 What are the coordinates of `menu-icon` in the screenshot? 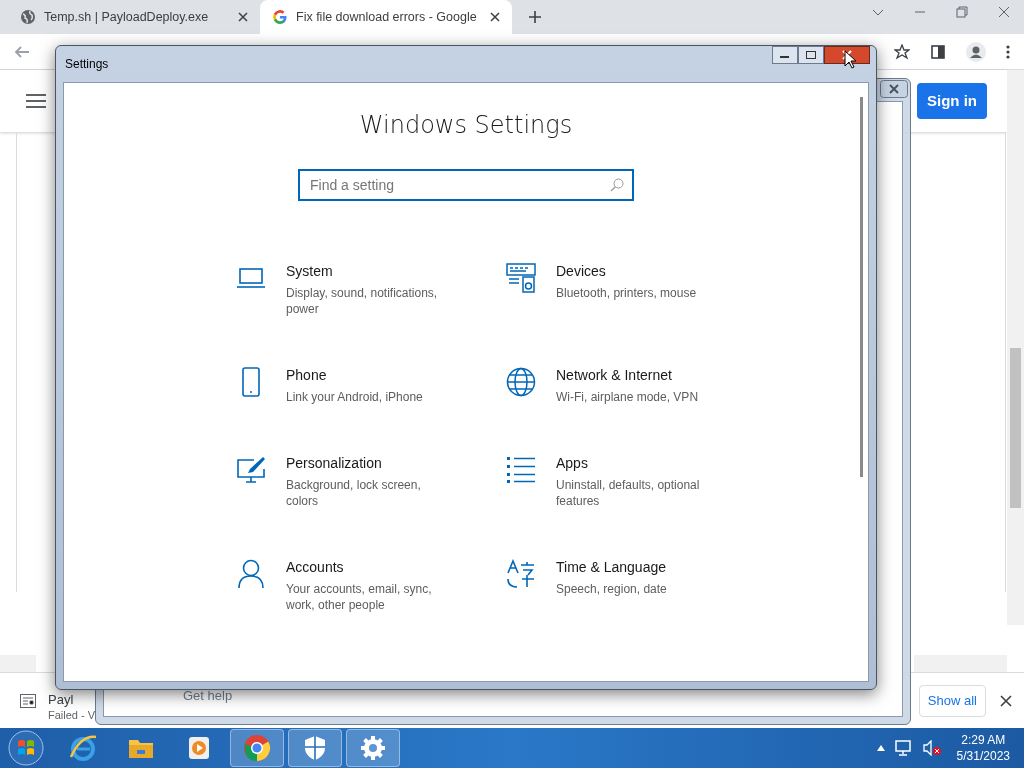 It's located at (36, 101).